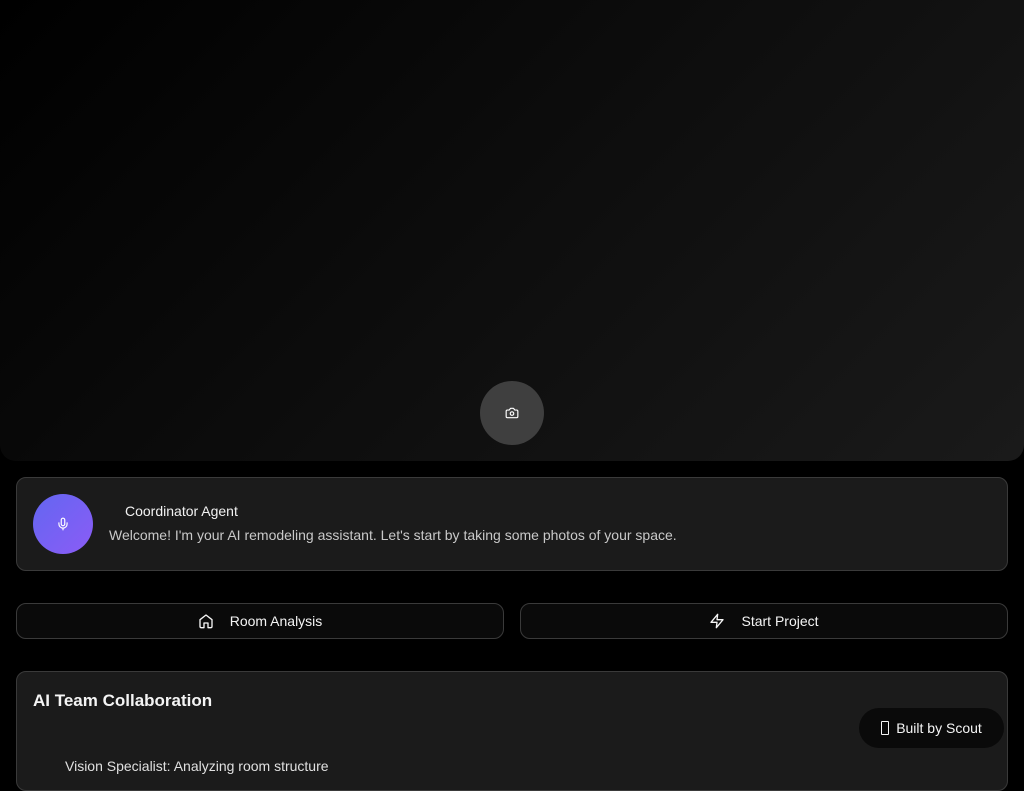 Image resolution: width=1024 pixels, height=791 pixels. I want to click on start-project-label: Start Project, so click(780, 621).